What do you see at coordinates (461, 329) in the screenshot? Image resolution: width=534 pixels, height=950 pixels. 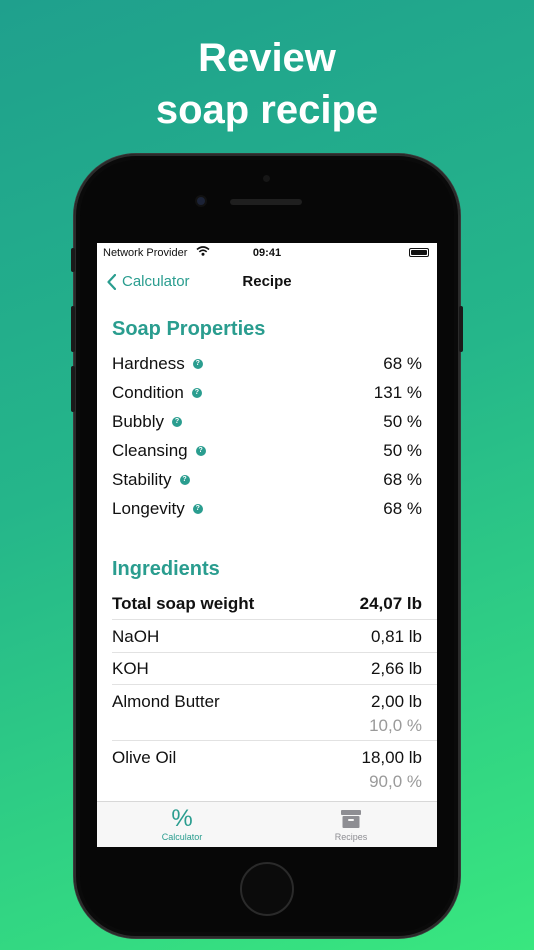 I see `power-button` at bounding box center [461, 329].